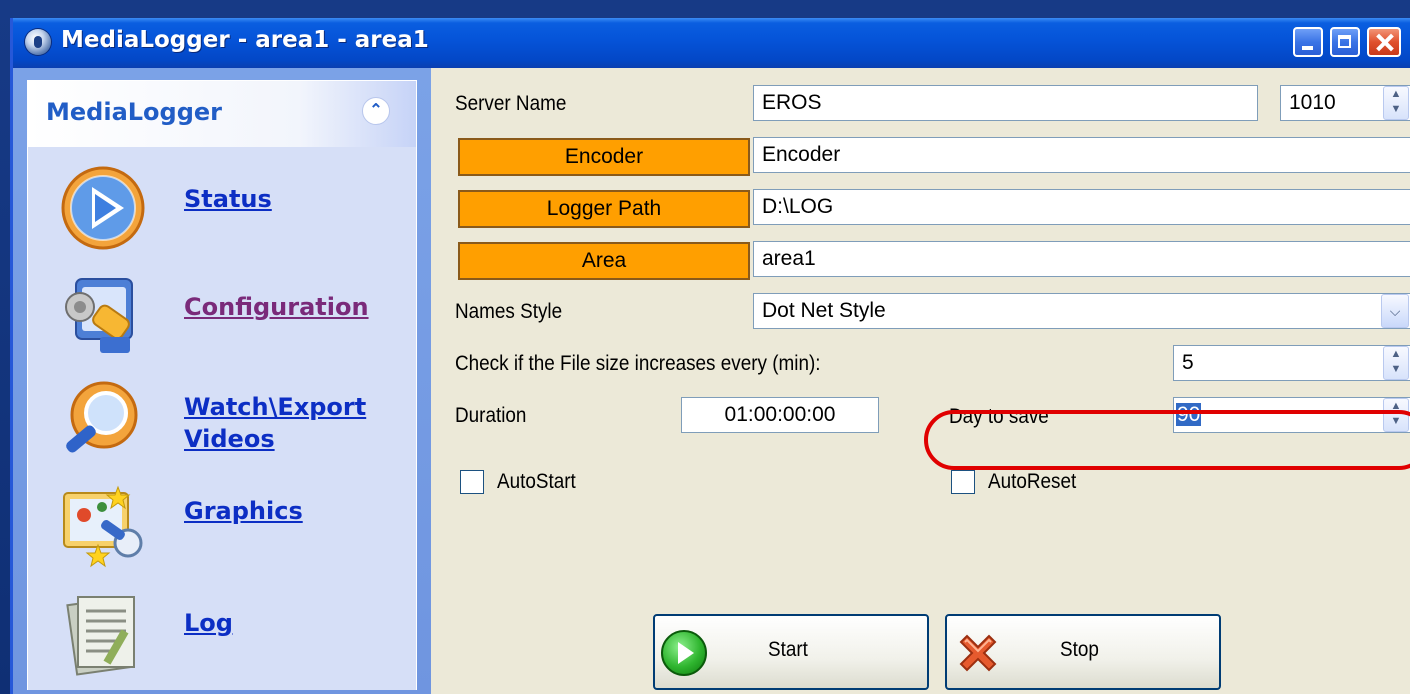  Describe the element at coordinates (376, 111) in the screenshot. I see `collapse-chevron-icon: ⌃` at that location.